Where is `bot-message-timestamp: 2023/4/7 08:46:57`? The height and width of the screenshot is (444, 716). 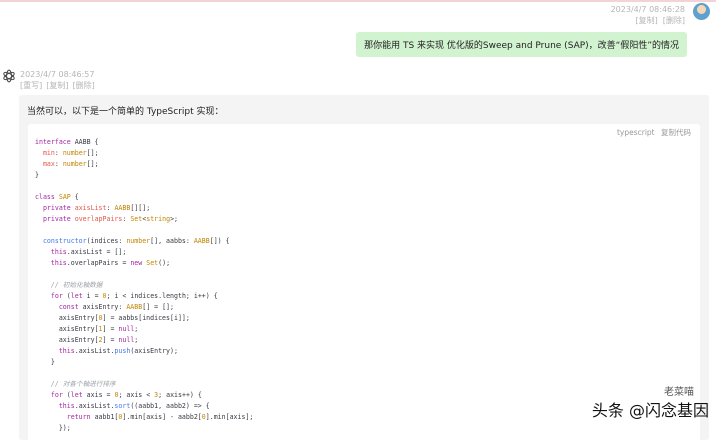 bot-message-timestamp: 2023/4/7 08:46:57 is located at coordinates (57, 74).